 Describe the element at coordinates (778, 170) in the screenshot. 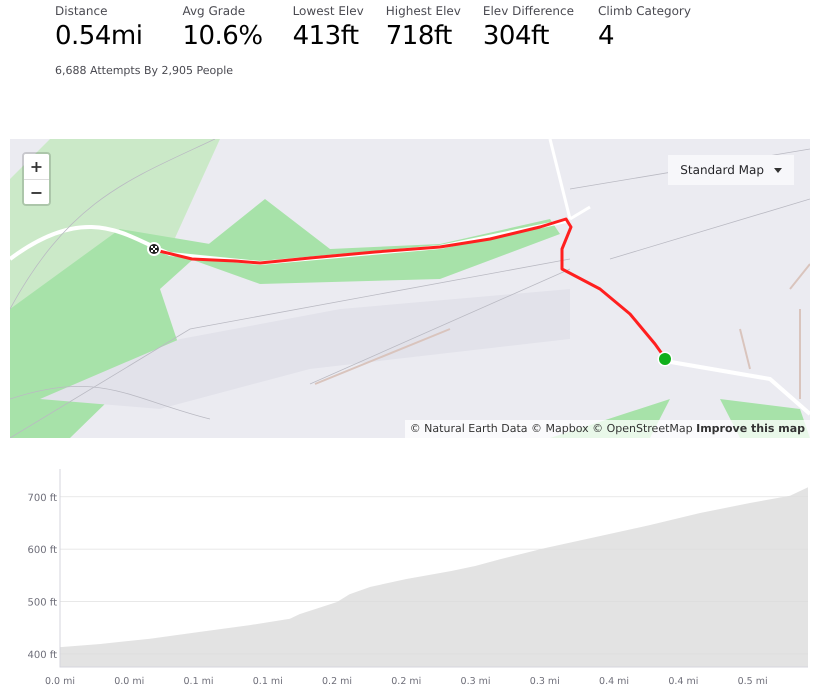

I see `caret-icon` at that location.